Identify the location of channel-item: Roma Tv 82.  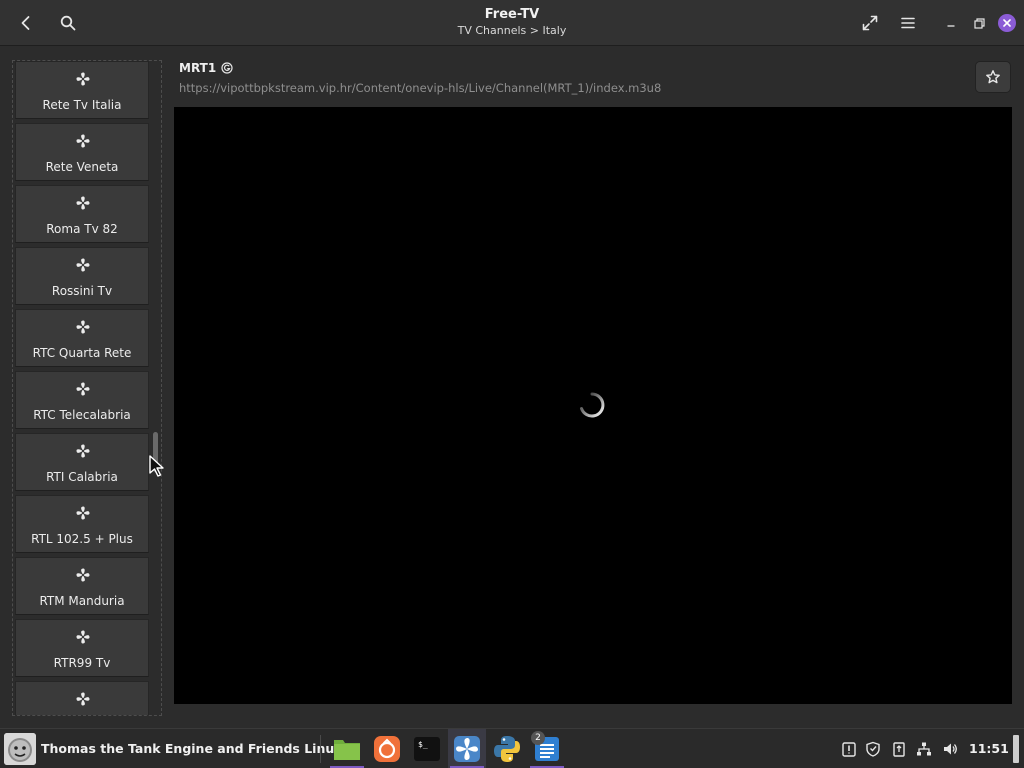
(82, 214).